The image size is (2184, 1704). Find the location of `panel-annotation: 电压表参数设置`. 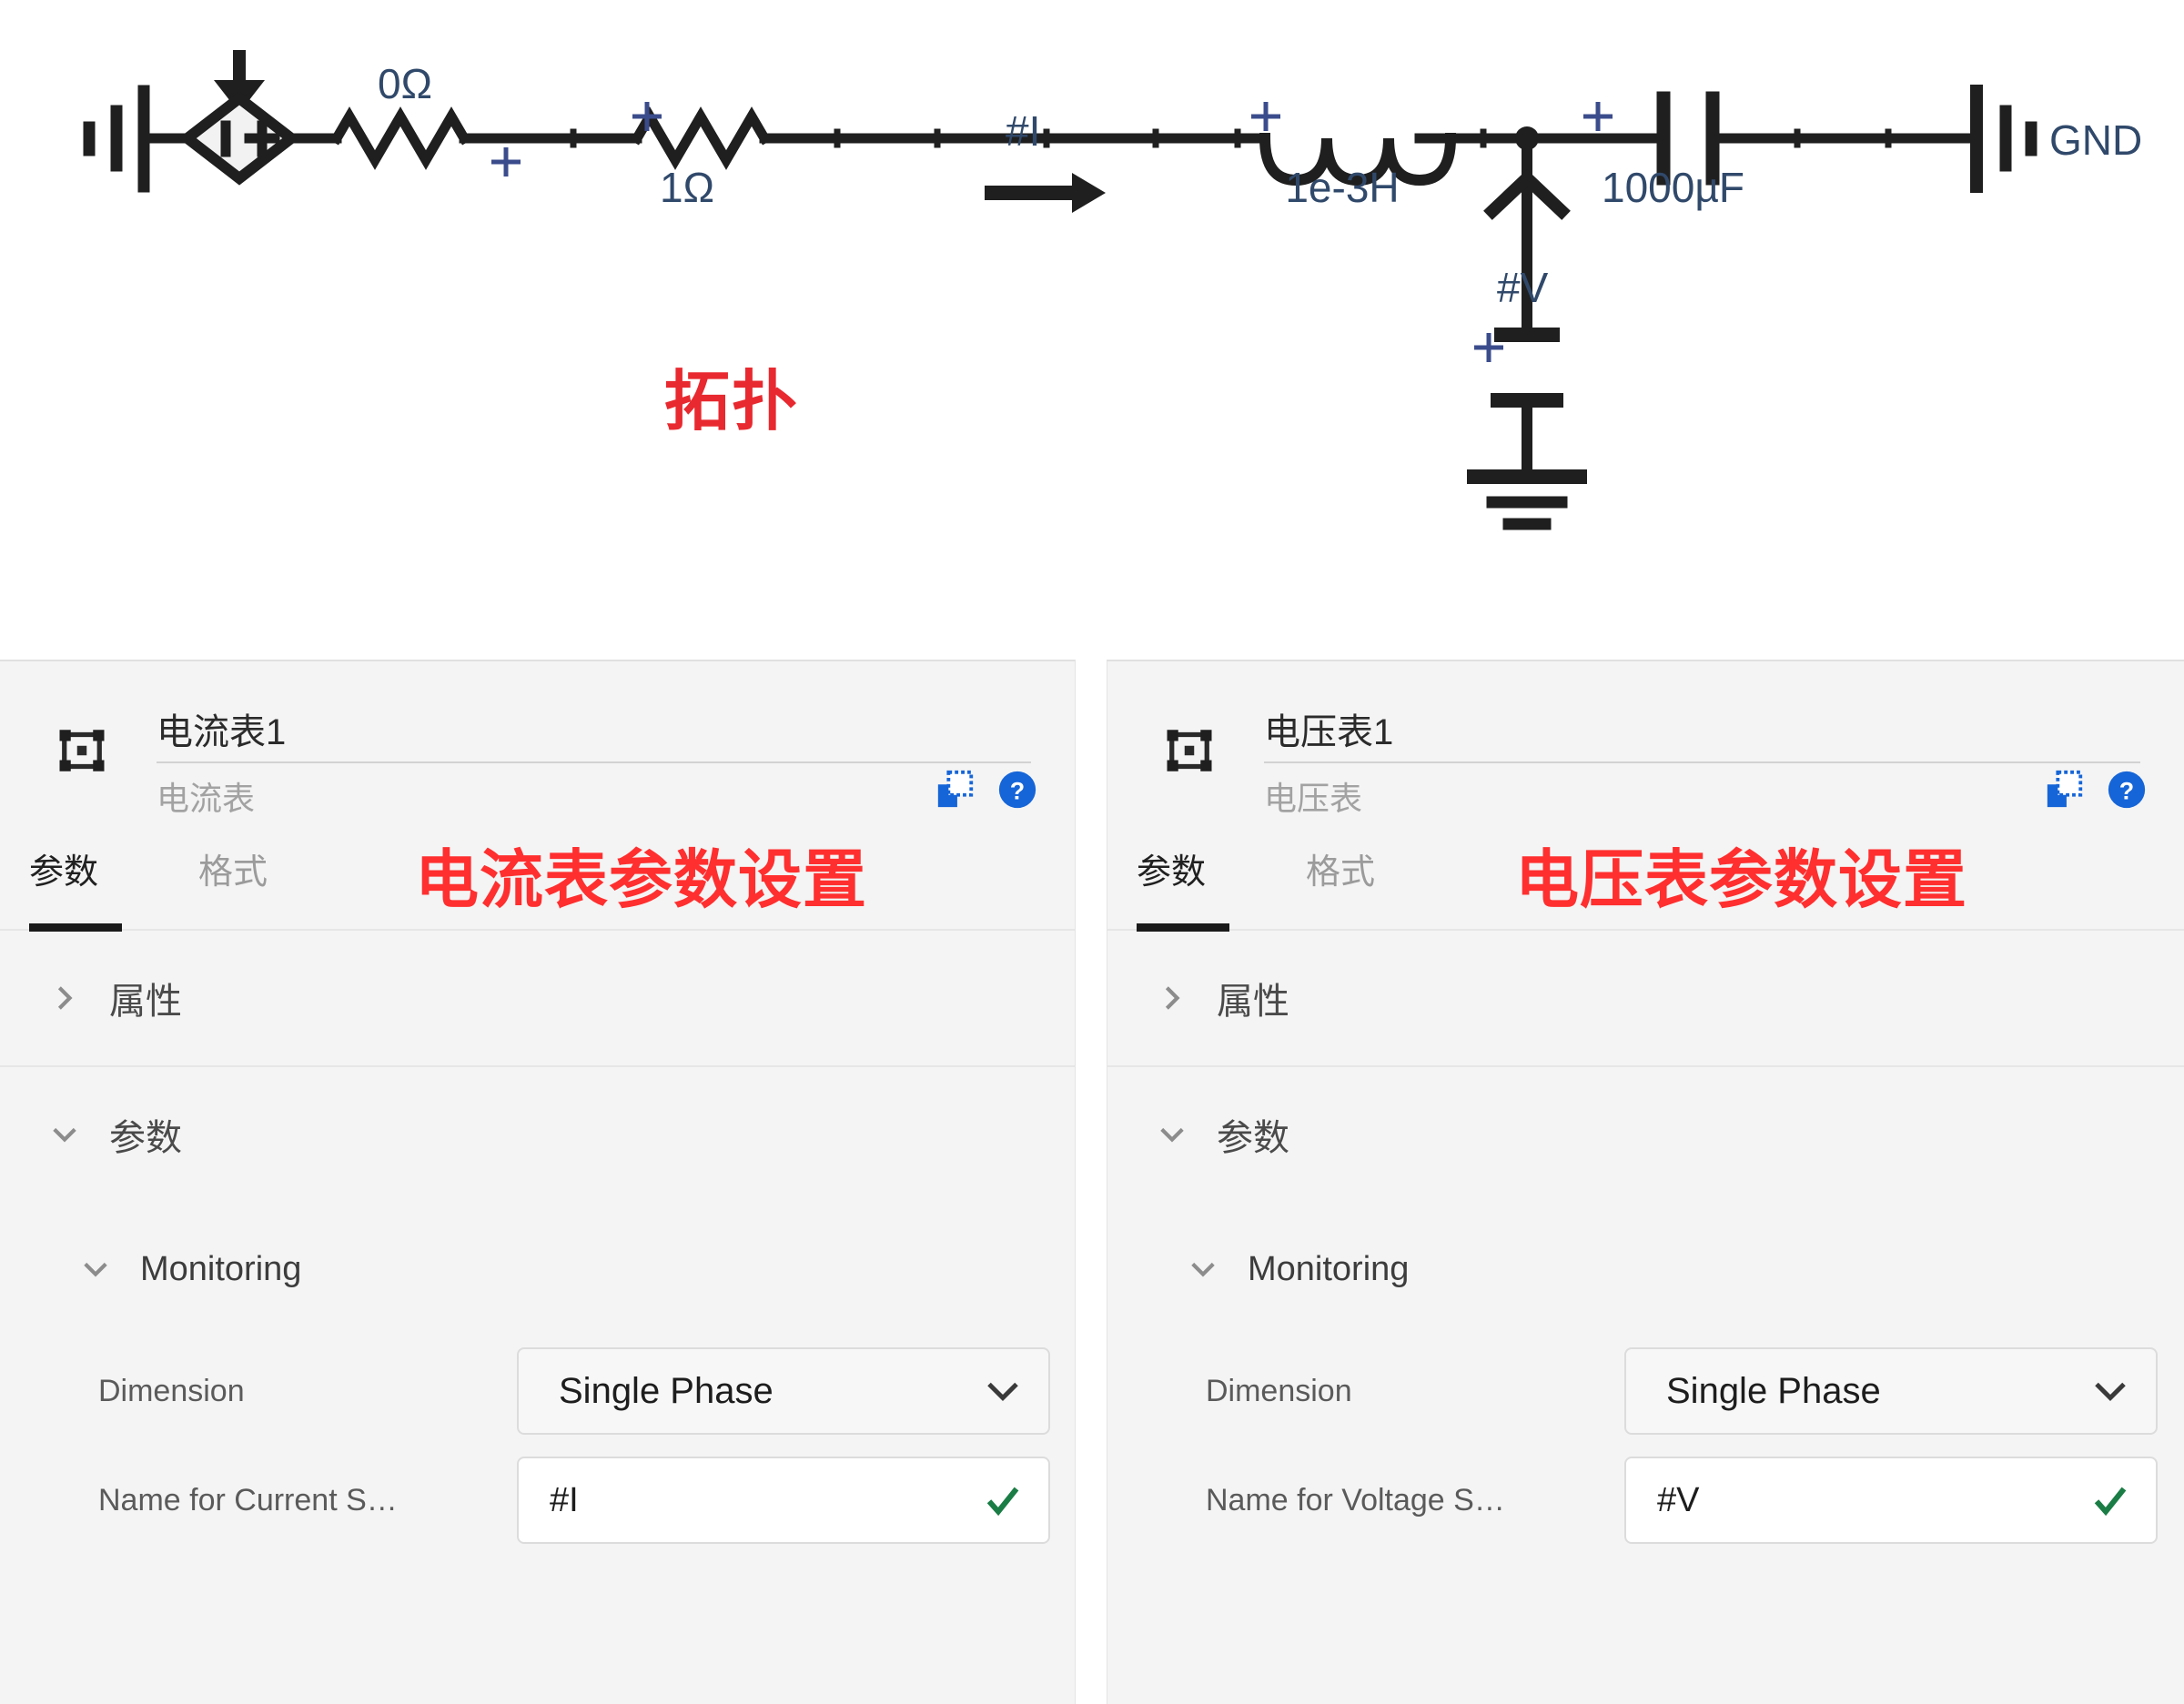

panel-annotation: 电压表参数设置 is located at coordinates (1741, 879).